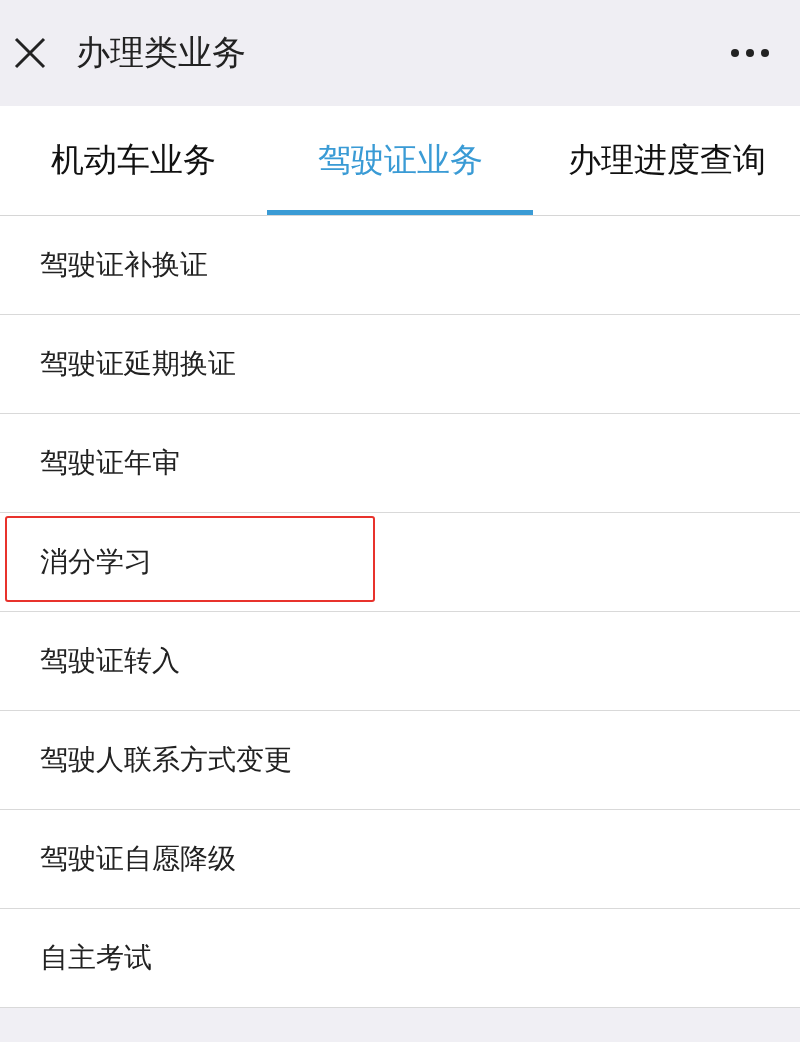 This screenshot has width=800, height=1042. What do you see at coordinates (133, 160) in the screenshot?
I see `tab: 机动车业务` at bounding box center [133, 160].